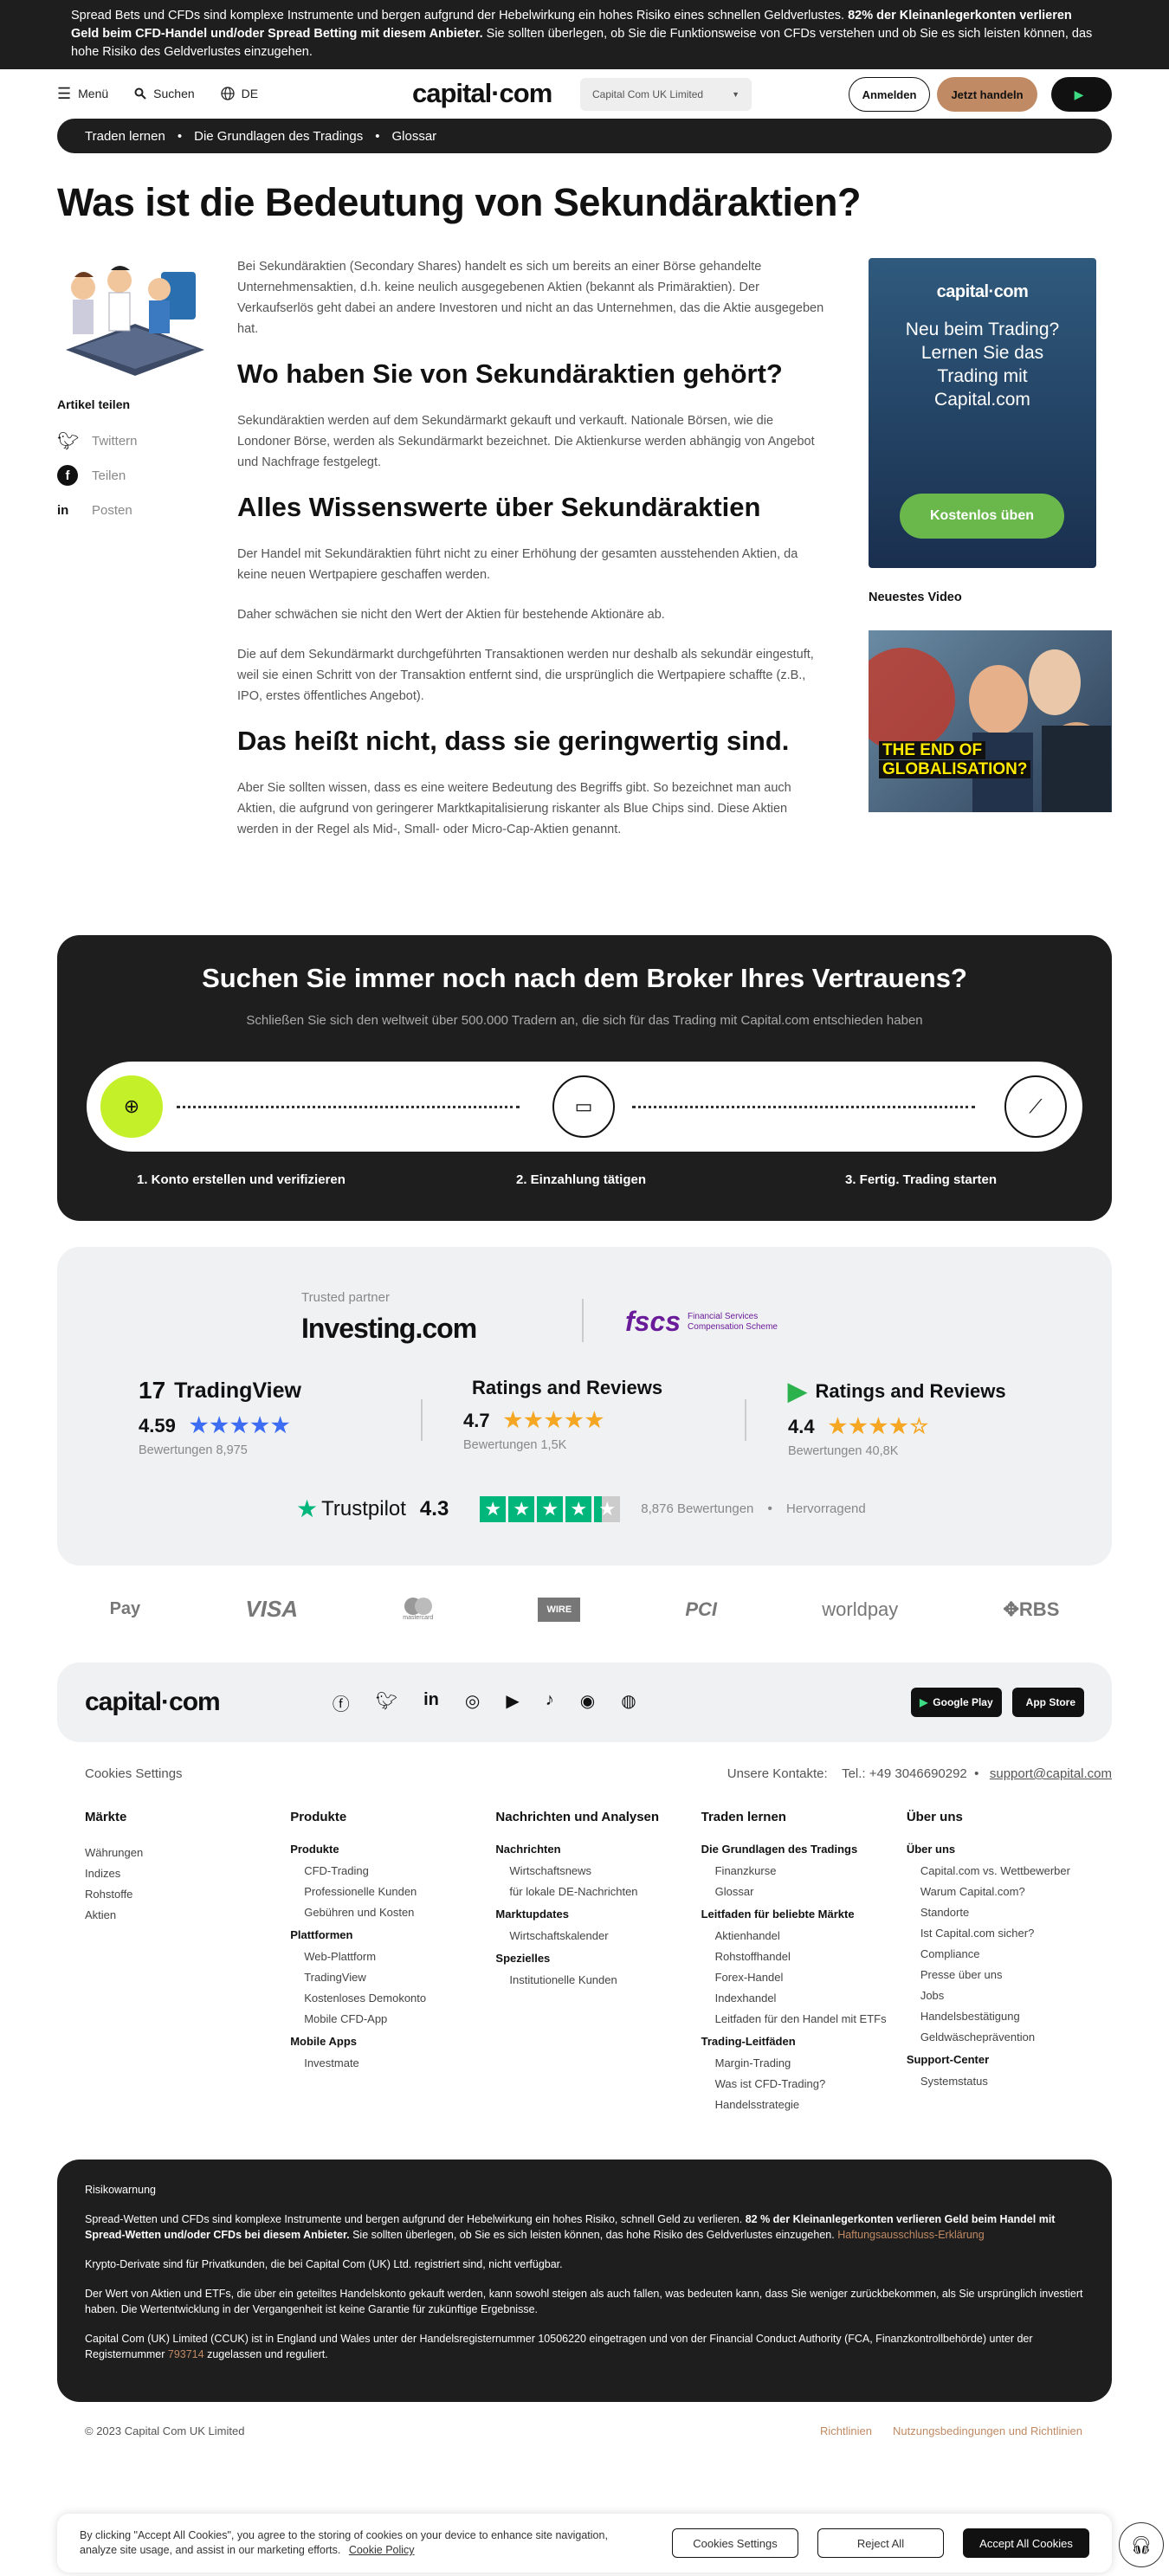 The width and height of the screenshot is (1169, 2576). I want to click on video-thumbnail: THE END OF GLOBALISATION?, so click(990, 721).